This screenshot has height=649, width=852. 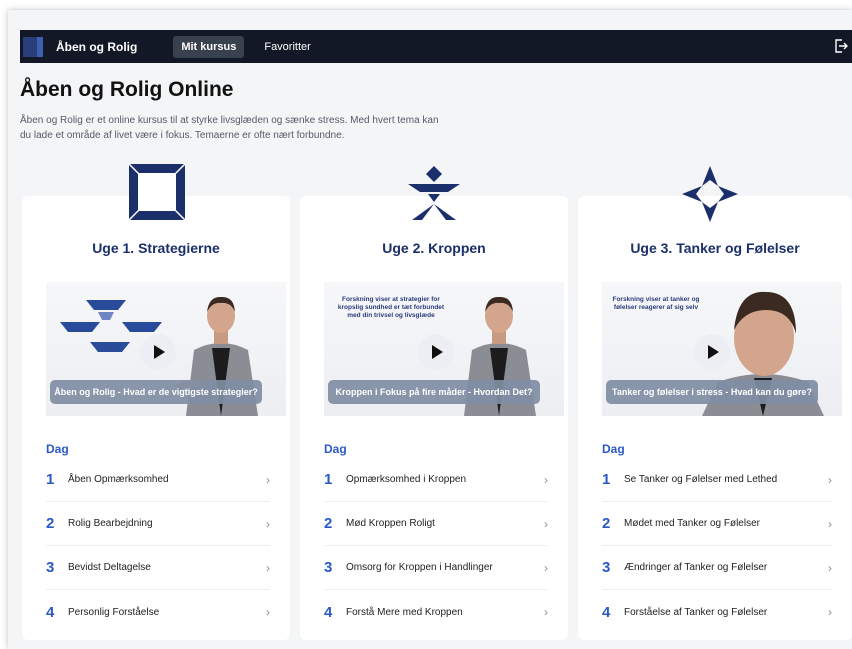 I want to click on lesson-row: 3 Bevidst Deltagelse ›, so click(x=158, y=568).